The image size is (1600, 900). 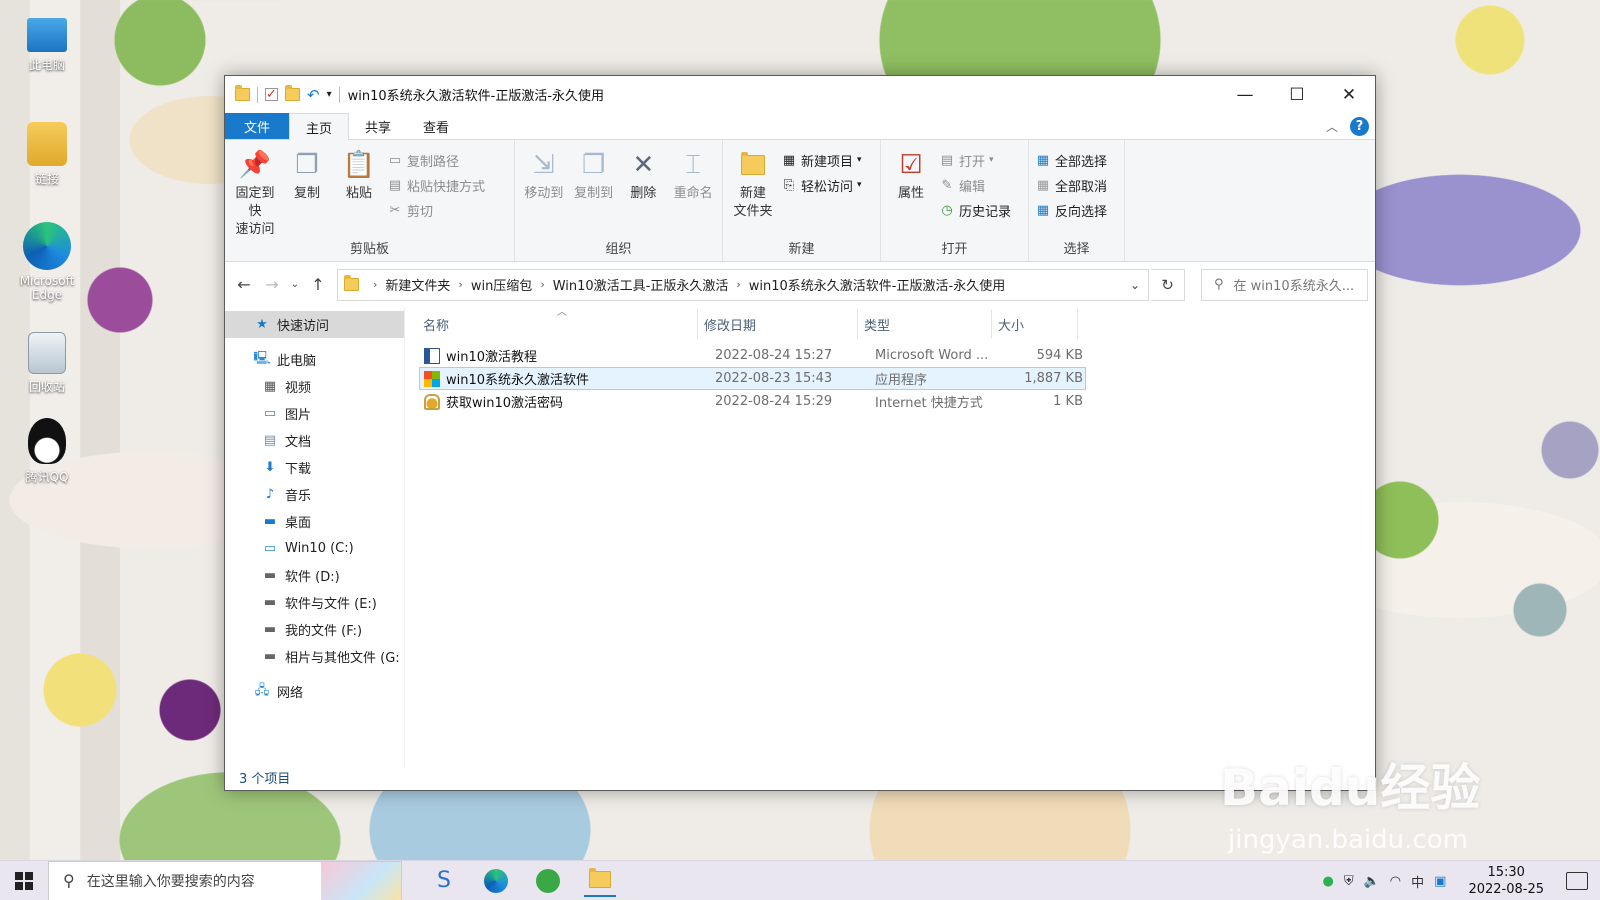 What do you see at coordinates (1135, 285) in the screenshot?
I see `address-dropdown-icon: ⌄` at bounding box center [1135, 285].